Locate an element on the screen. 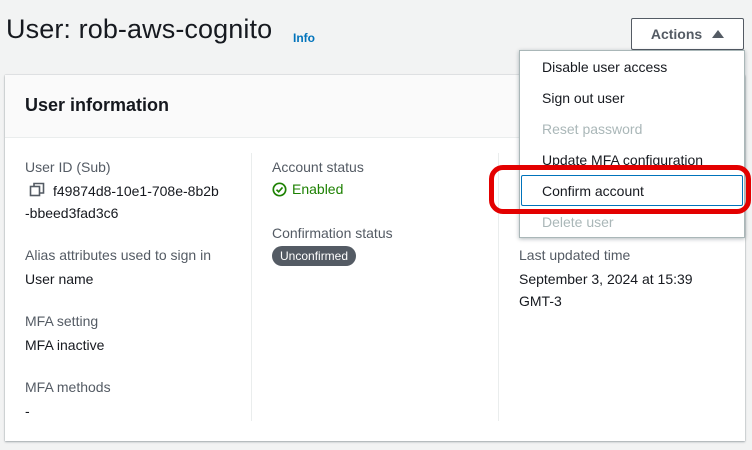 Image resolution: width=752 pixels, height=450 pixels. account-status-label: Account status is located at coordinates (318, 167).